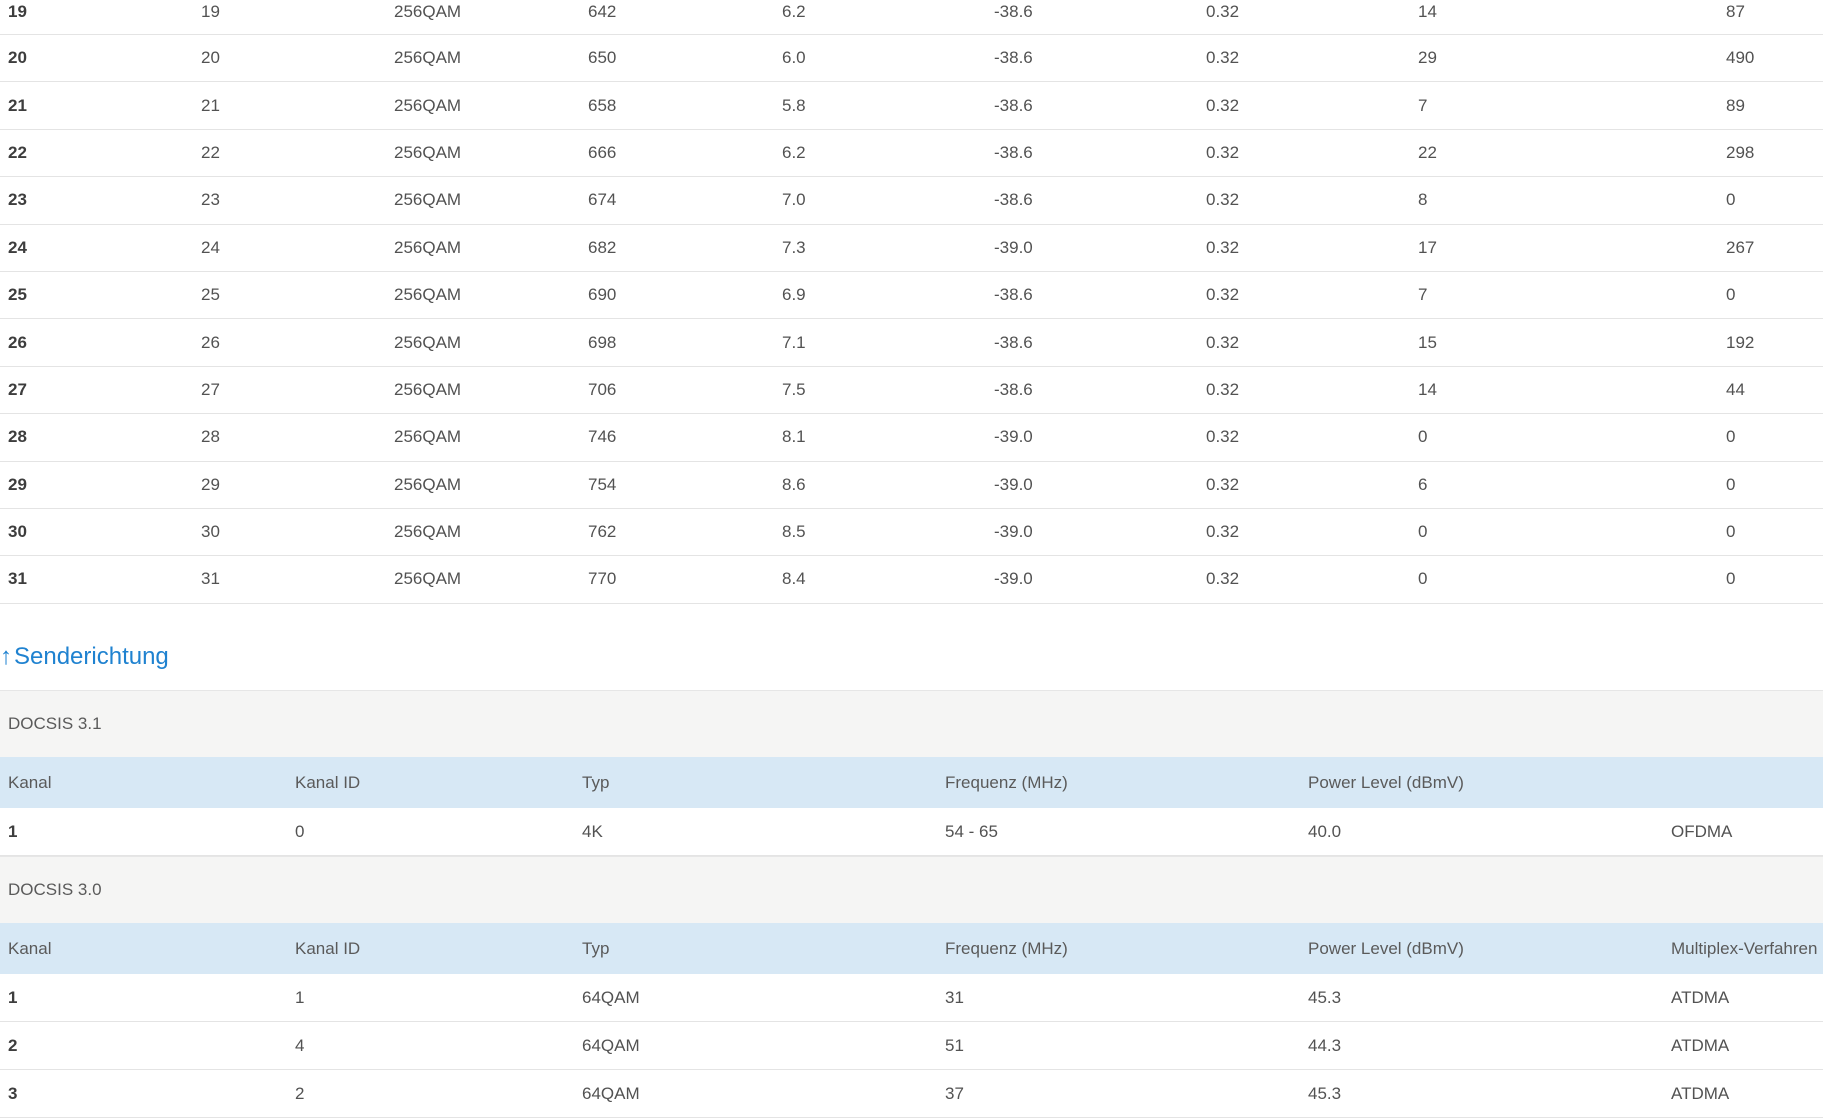 The width and height of the screenshot is (1823, 1118). What do you see at coordinates (794, 579) in the screenshot?
I see `table-cell: 8.4` at bounding box center [794, 579].